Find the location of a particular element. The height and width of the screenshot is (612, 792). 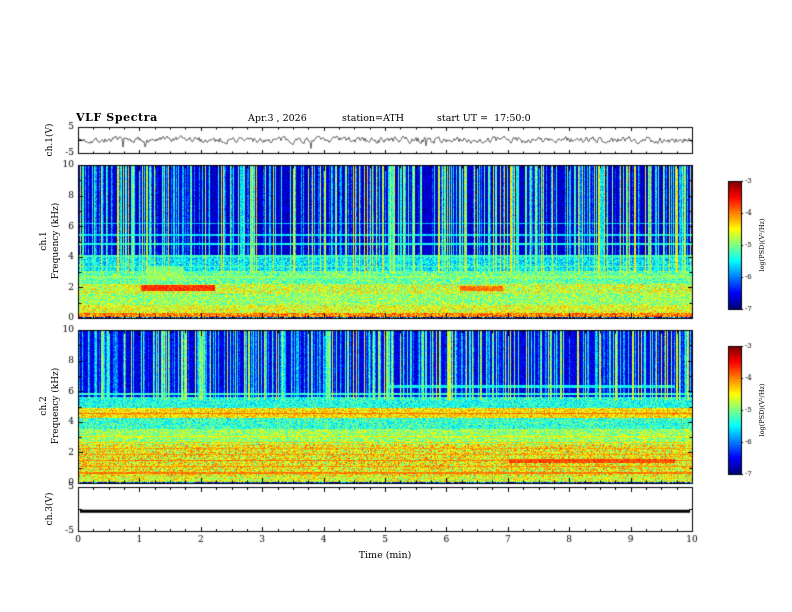

y-axis-label-ch1-frequency: Frequency (kHz) is located at coordinates (56, 241).